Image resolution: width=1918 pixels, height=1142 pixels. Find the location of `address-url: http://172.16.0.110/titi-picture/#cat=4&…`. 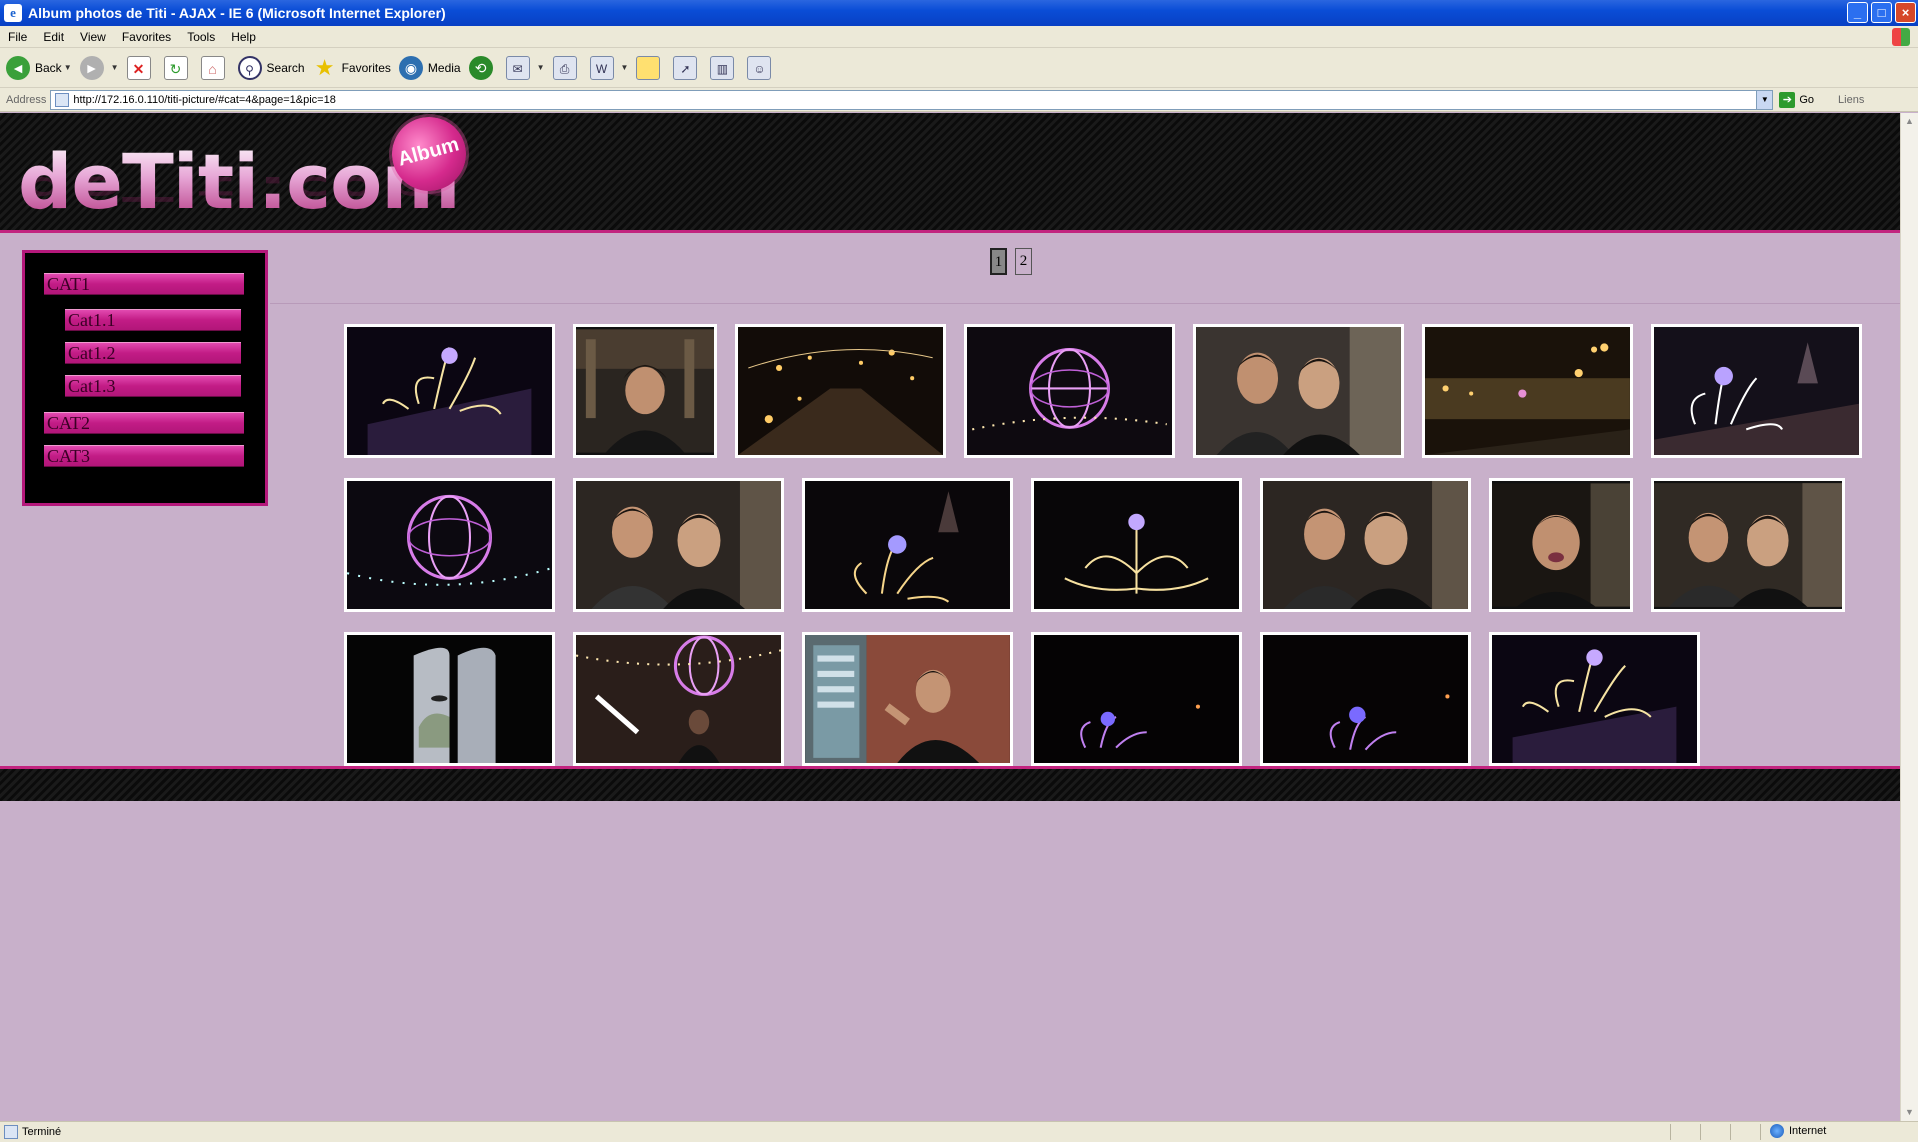

address-url: http://172.16.0.110/titi-picture/#cat=4&… is located at coordinates (204, 100).